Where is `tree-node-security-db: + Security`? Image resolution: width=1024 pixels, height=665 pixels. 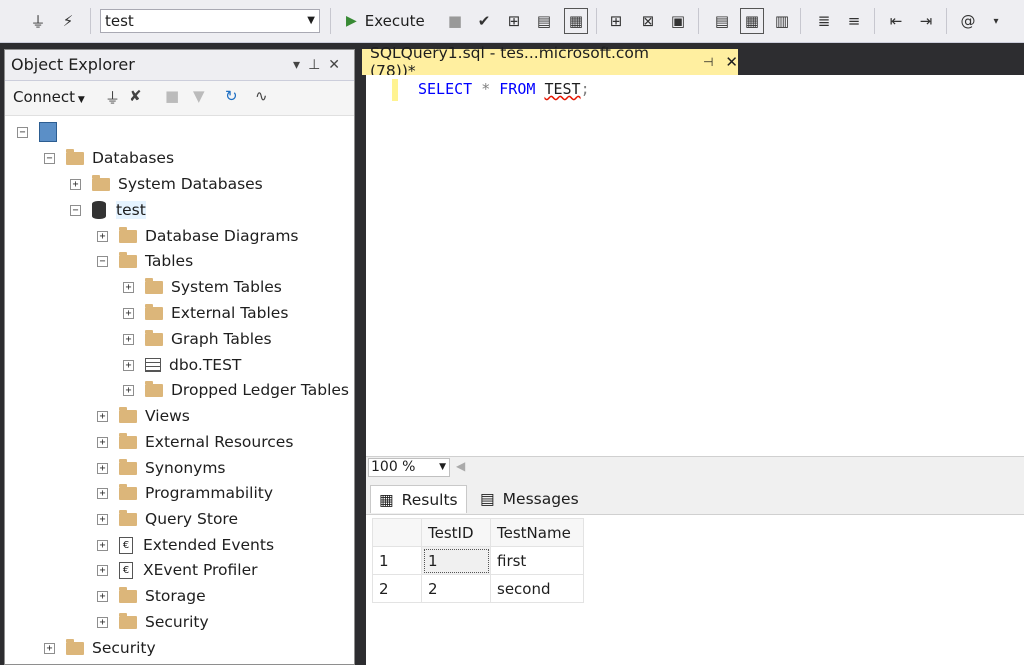
tree-node-security-db: + Security is located at coordinates (153, 622).